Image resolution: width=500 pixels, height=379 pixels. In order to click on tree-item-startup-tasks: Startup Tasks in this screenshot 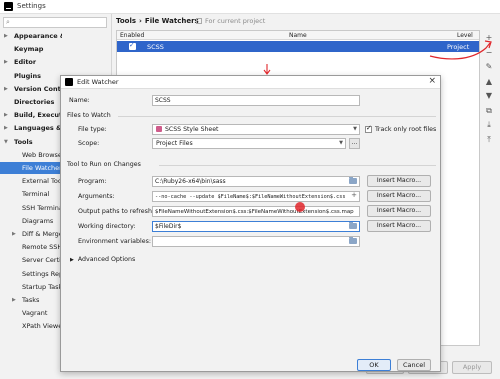, I will do `click(31, 287)`.